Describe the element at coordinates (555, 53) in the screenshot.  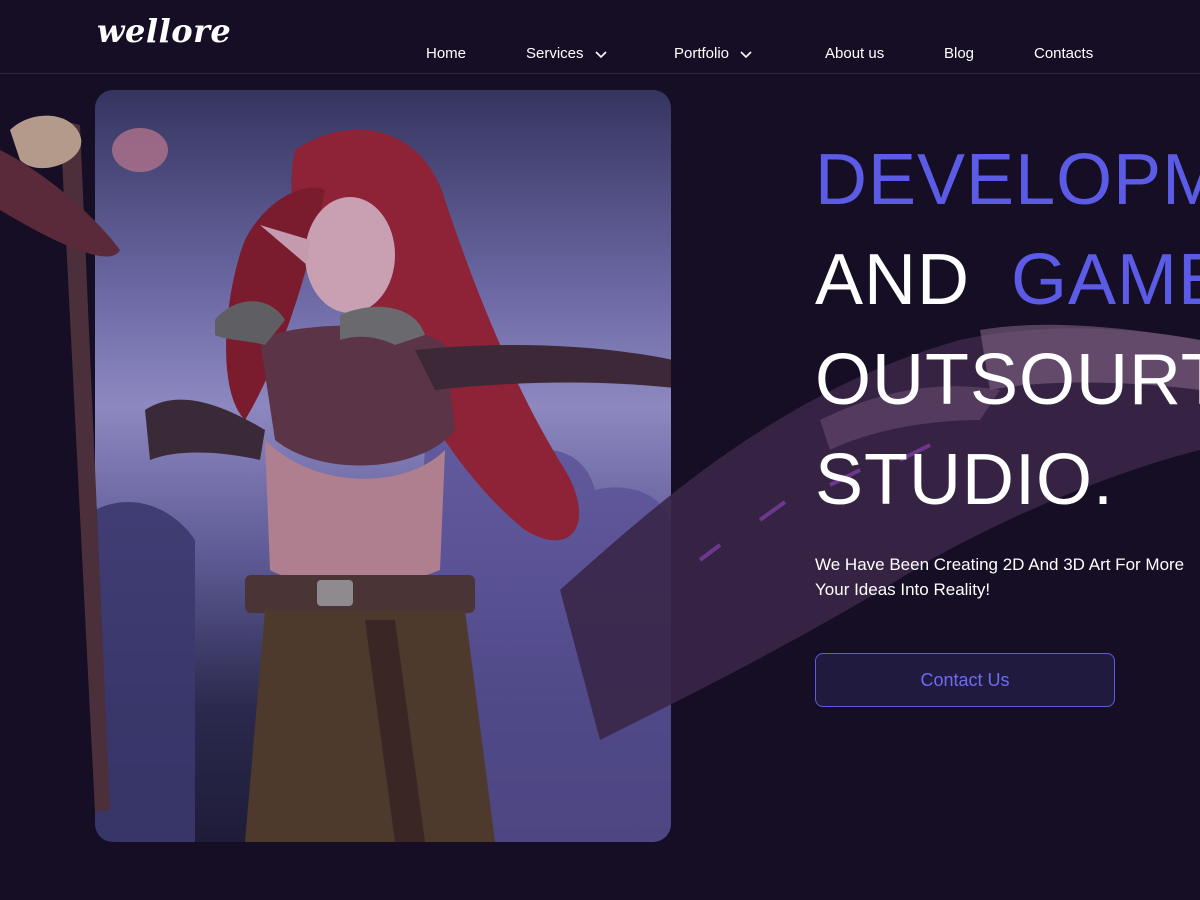
I see `nav-services-label: Services` at that location.